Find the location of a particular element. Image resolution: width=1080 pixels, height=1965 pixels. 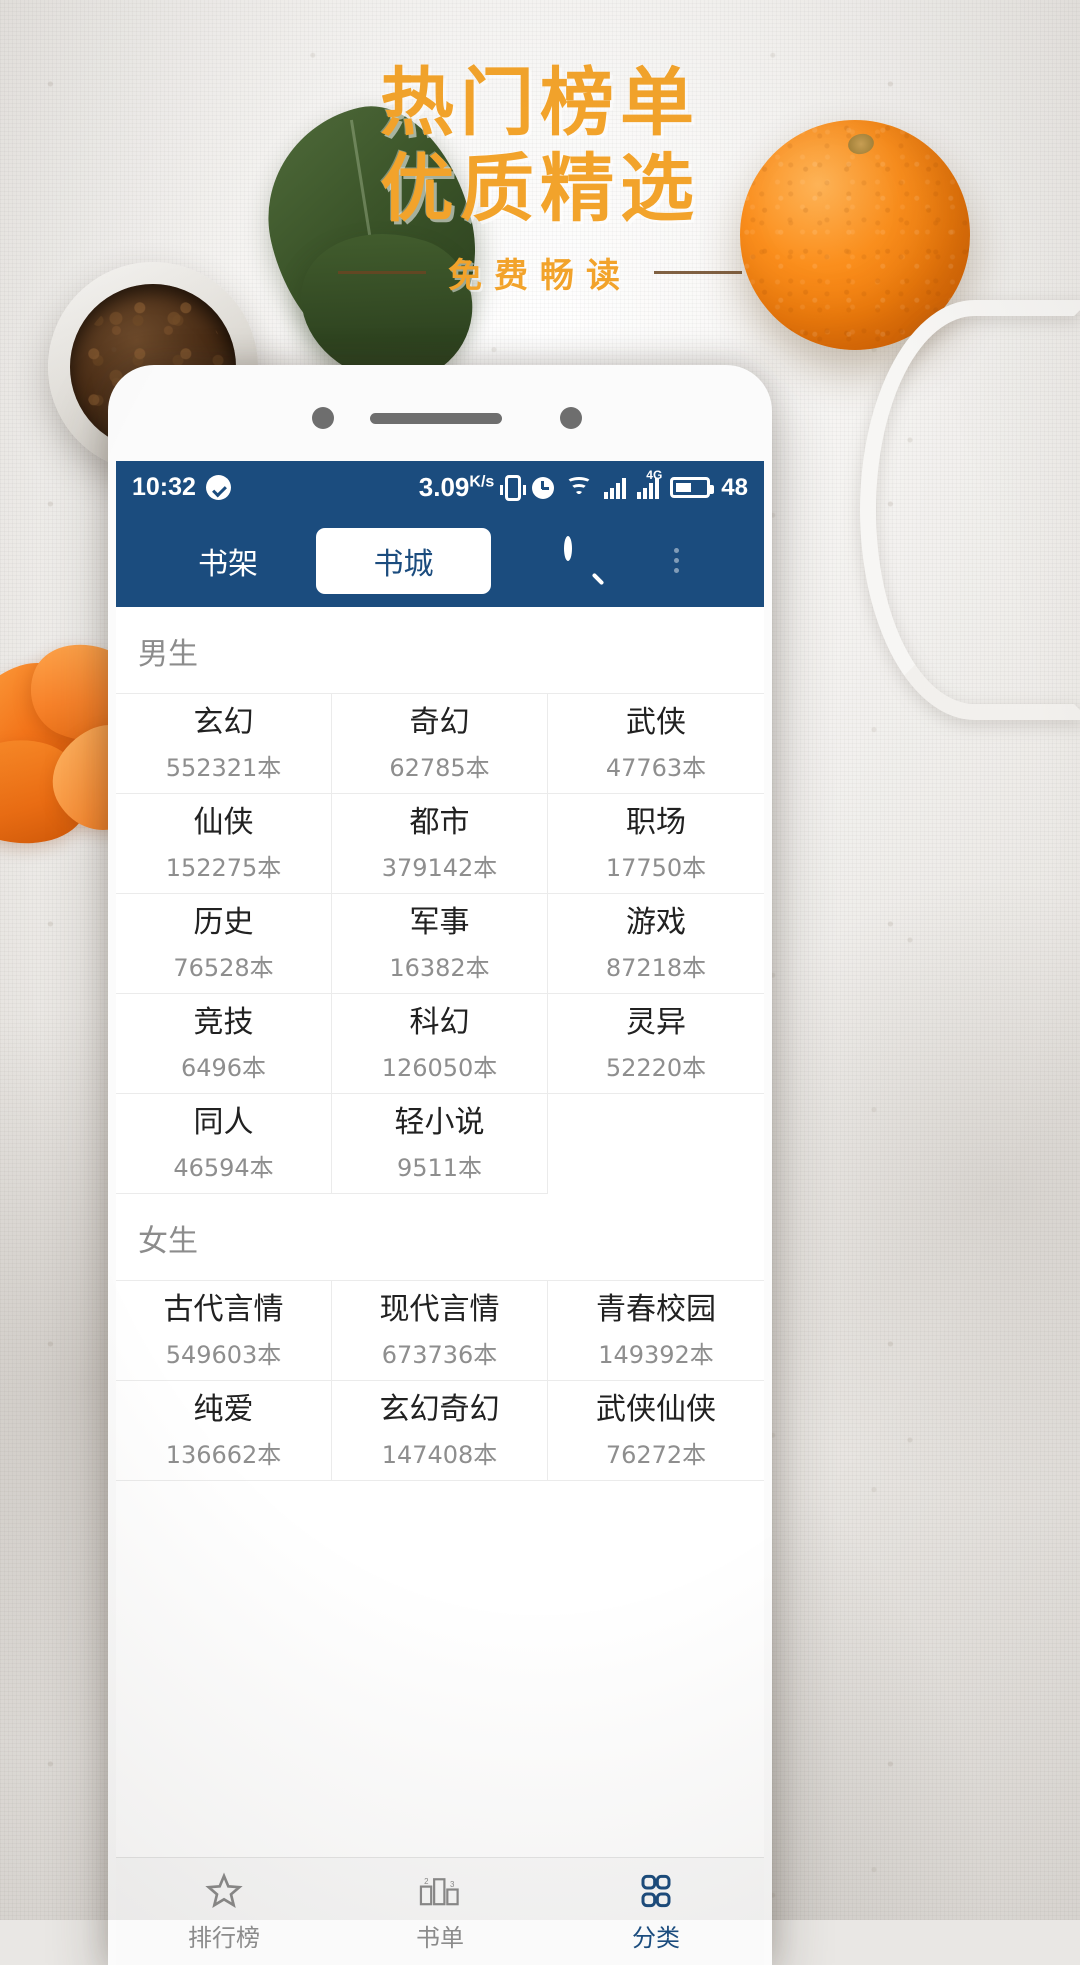

category-name: 竞技 is located at coordinates (223, 1022).